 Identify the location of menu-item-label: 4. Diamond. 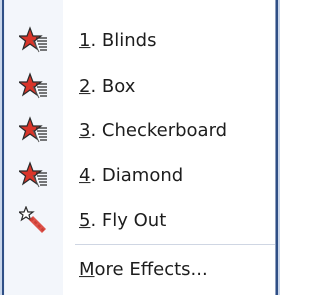
(131, 176).